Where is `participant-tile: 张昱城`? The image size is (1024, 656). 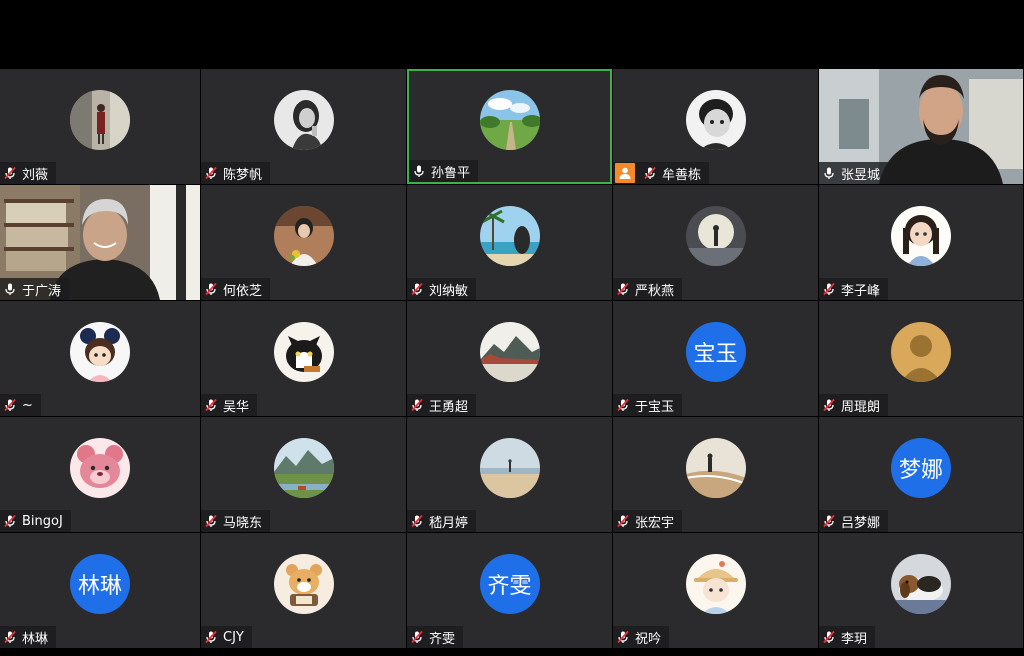 participant-tile: 张昱城 is located at coordinates (921, 126).